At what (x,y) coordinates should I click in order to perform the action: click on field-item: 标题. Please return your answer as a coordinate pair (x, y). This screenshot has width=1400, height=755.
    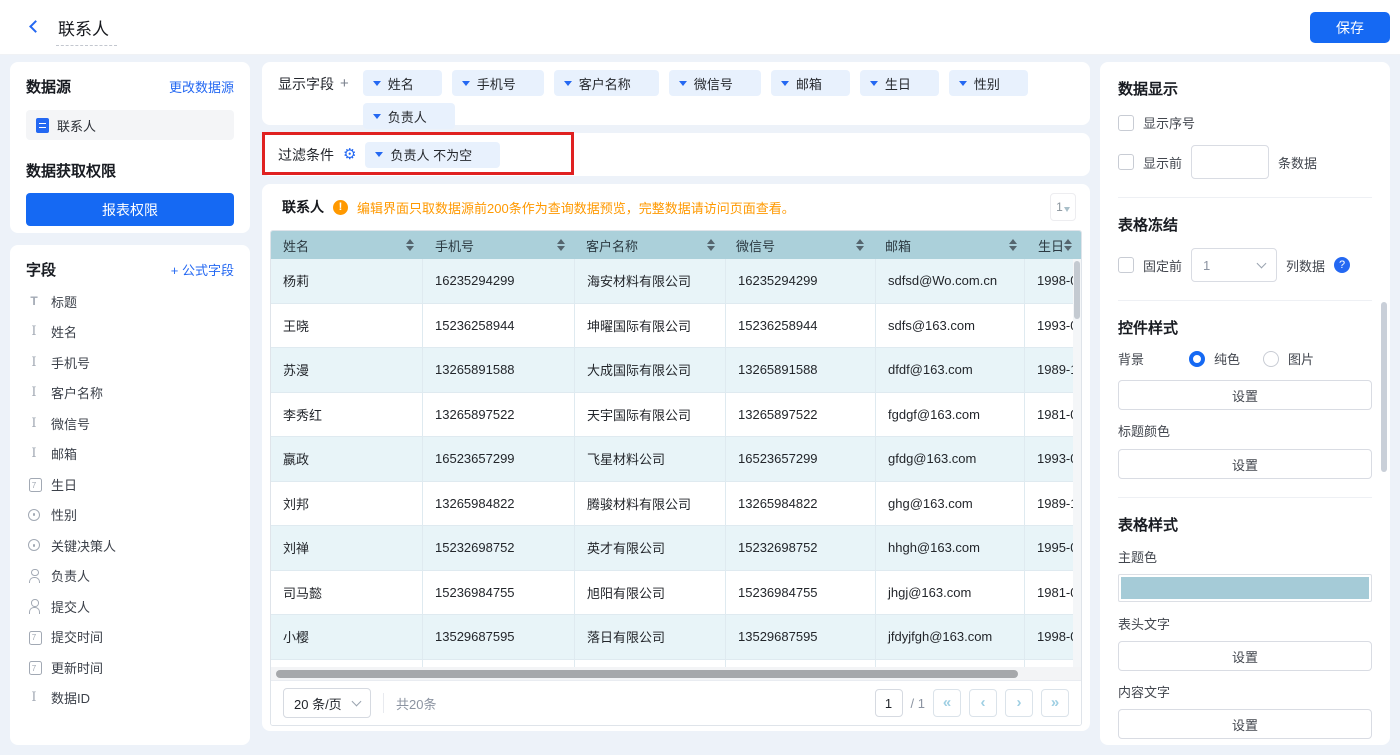
    Looking at the image, I should click on (130, 301).